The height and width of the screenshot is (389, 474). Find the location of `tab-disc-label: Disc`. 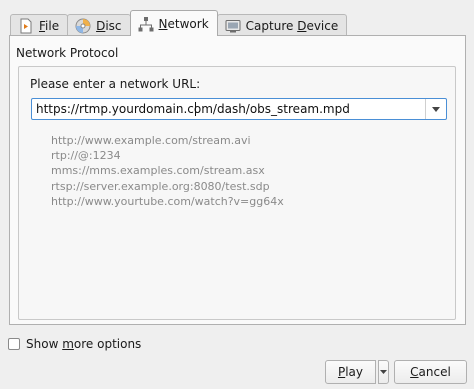

tab-disc-label: Disc is located at coordinates (109, 25).